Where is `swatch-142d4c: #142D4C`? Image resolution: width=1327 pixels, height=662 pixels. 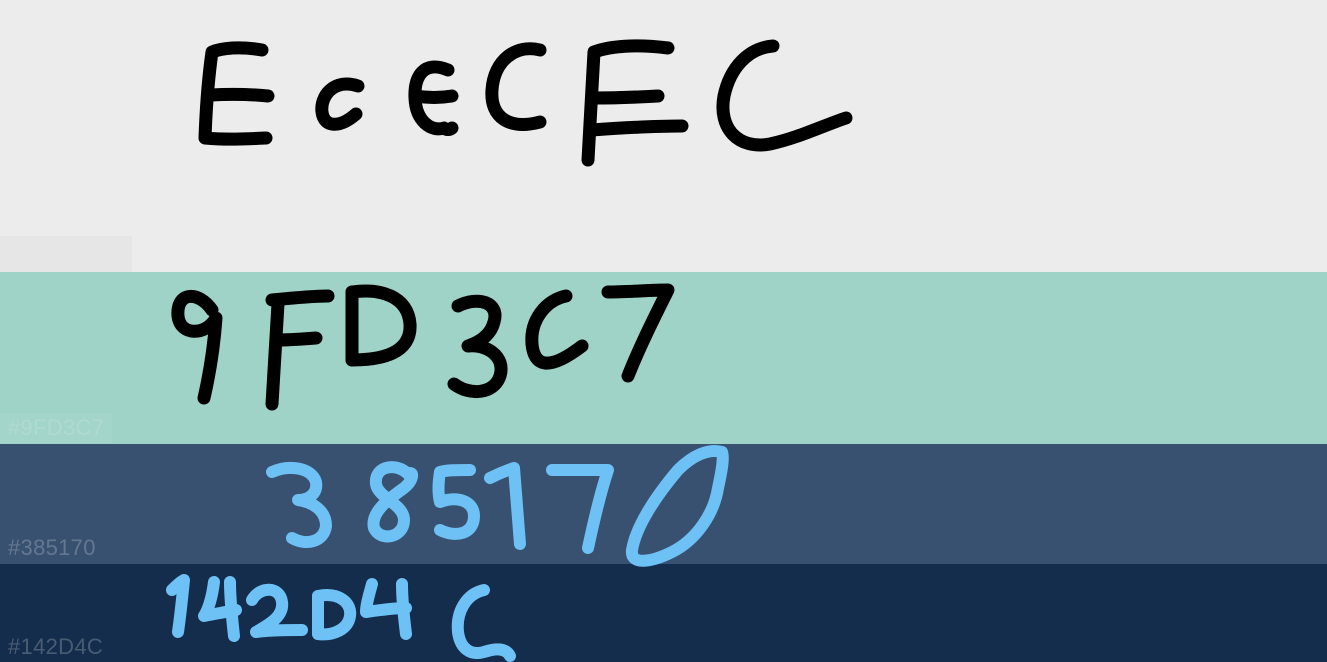 swatch-142d4c: #142D4C is located at coordinates (663, 613).